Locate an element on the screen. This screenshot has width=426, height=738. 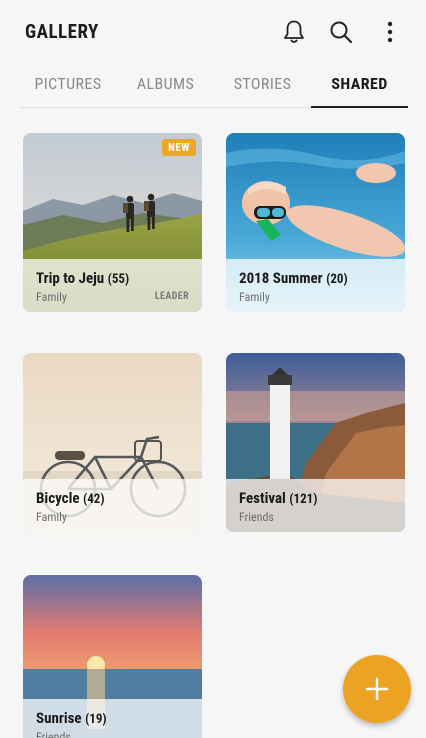
album-title: 2018 Summer is located at coordinates (281, 278).